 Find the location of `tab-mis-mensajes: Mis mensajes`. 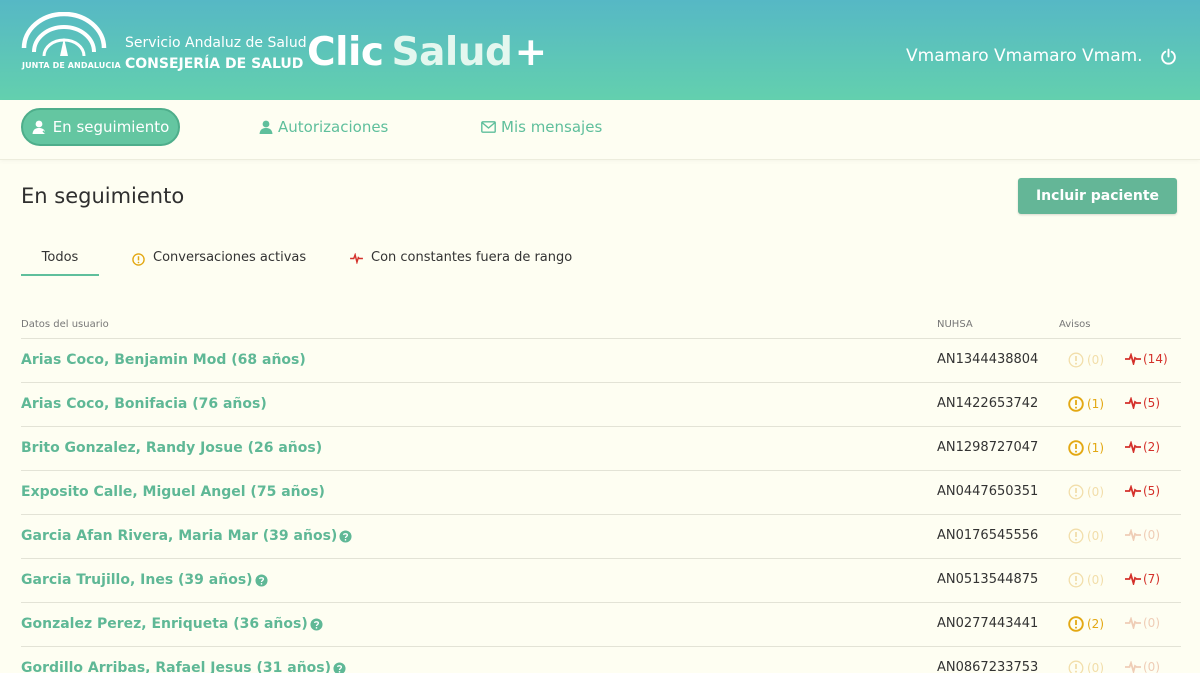

tab-mis-mensajes: Mis mensajes is located at coordinates (541, 127).